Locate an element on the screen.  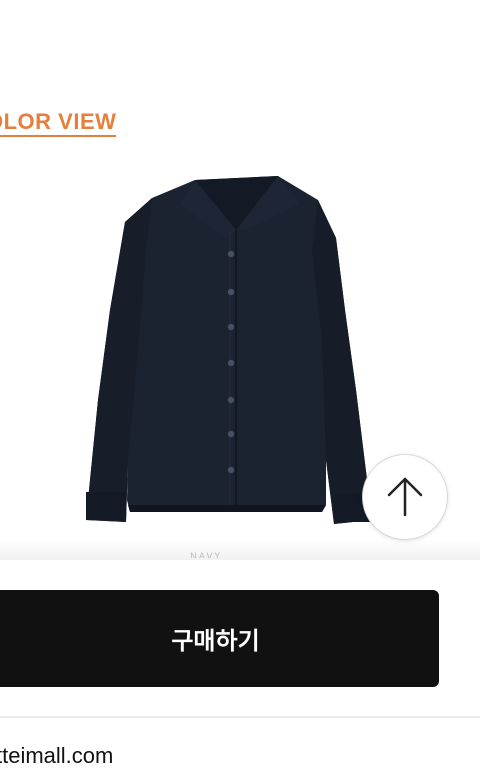
buy-button: 구매하기 is located at coordinates (219, 638).